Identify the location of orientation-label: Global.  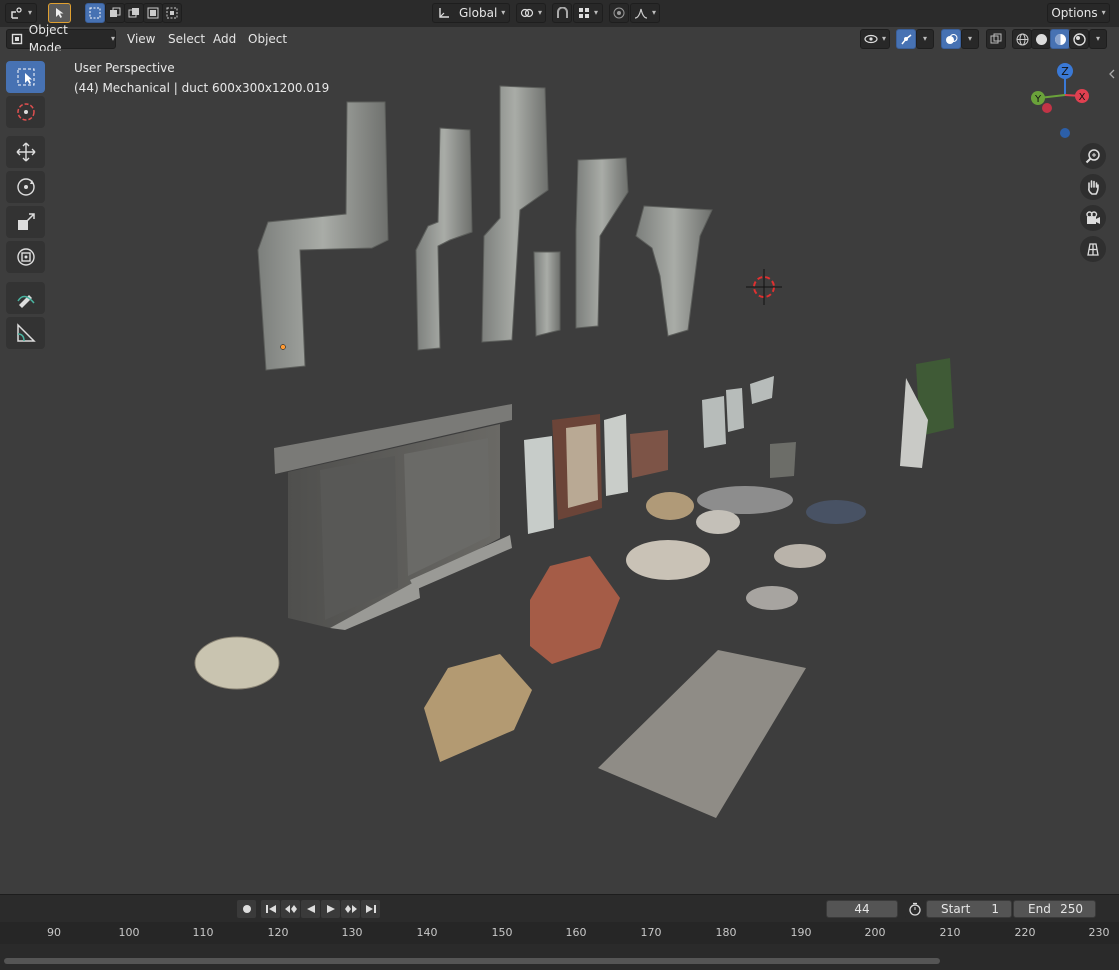
(478, 13).